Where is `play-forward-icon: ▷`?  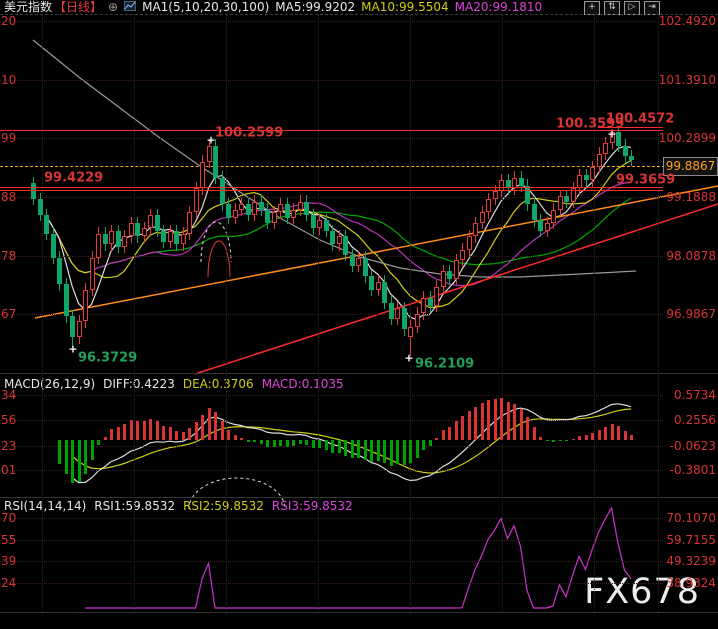 play-forward-icon: ▷ is located at coordinates (632, 8).